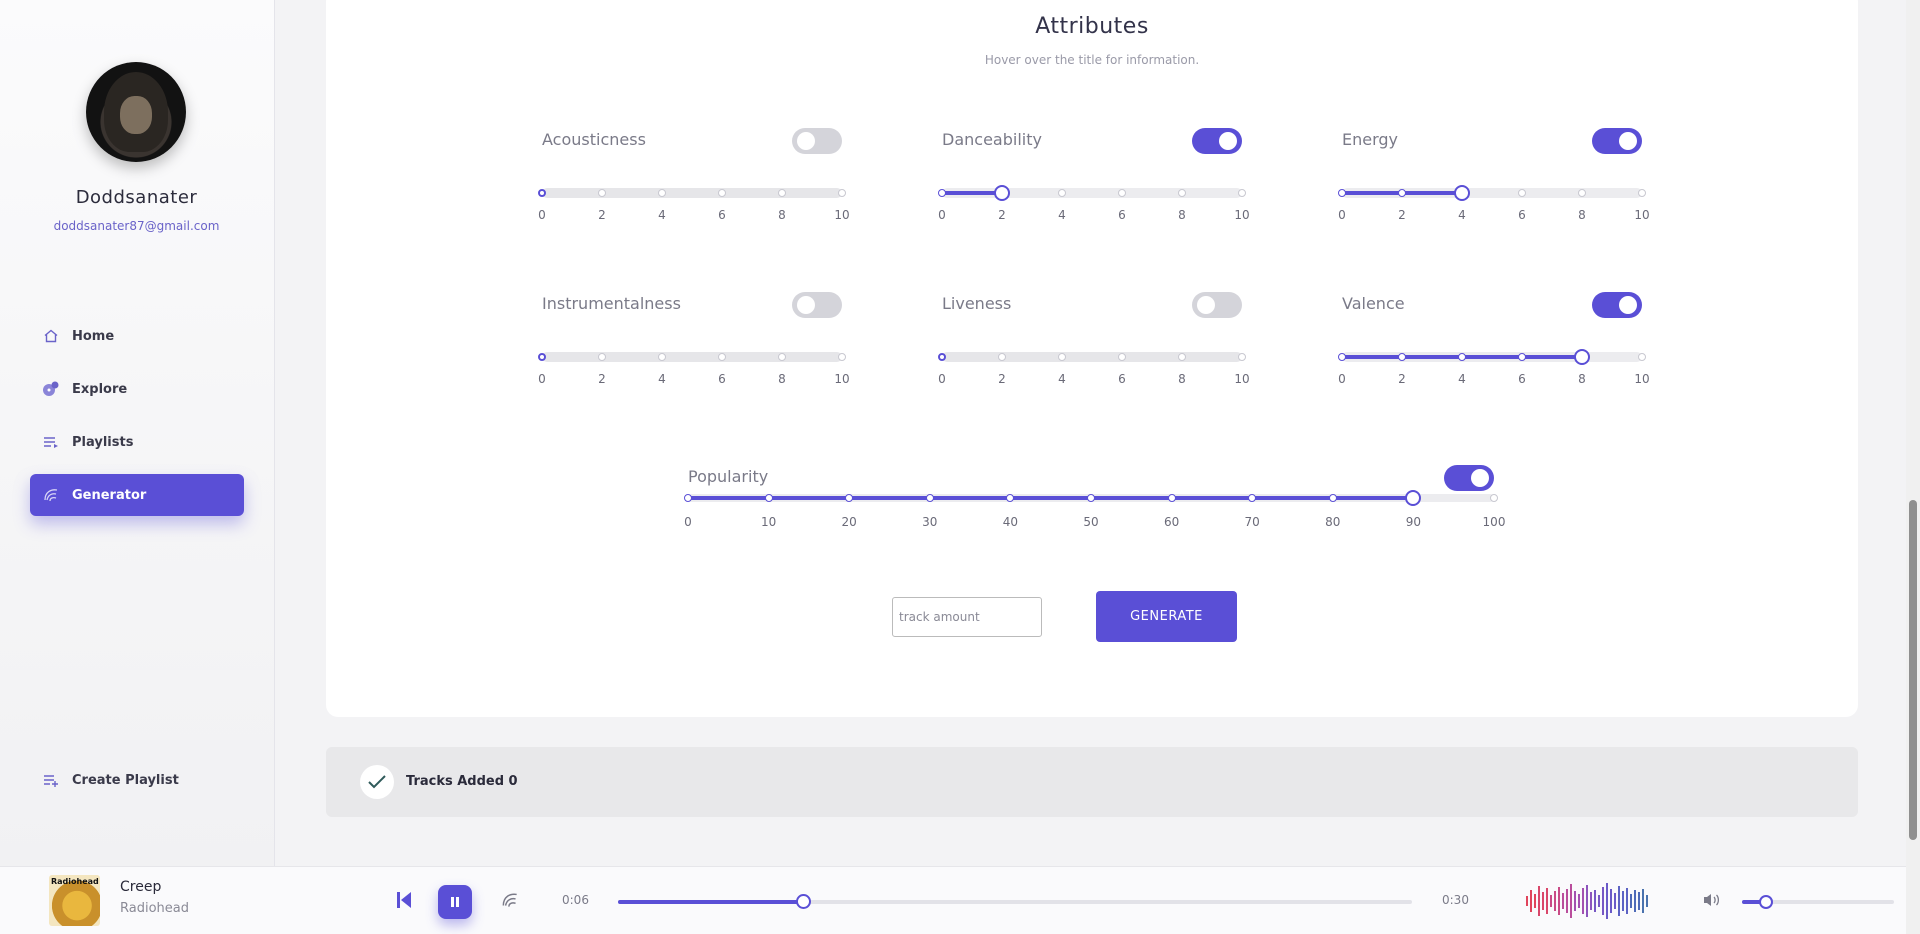  What do you see at coordinates (1913, 670) in the screenshot?
I see `scrollbar-thumb` at bounding box center [1913, 670].